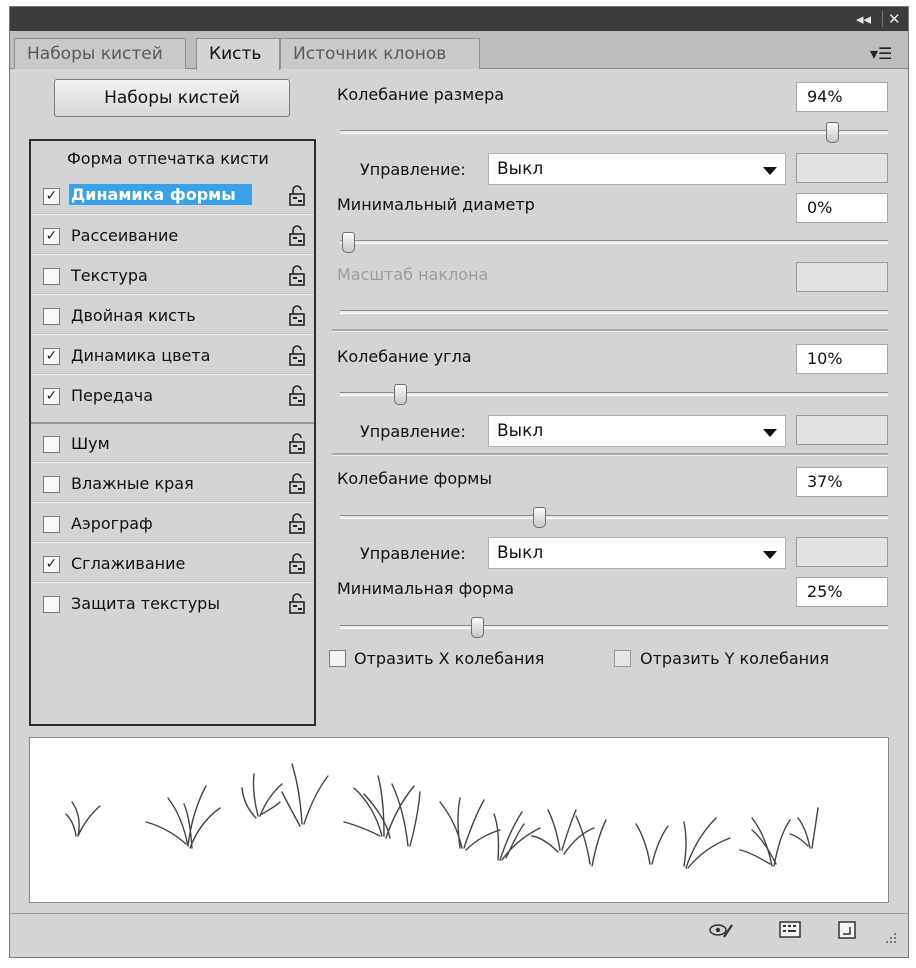 The height and width of the screenshot is (968, 916). Describe the element at coordinates (842, 277) in the screenshot. I see `tilt-scale-field` at that location.